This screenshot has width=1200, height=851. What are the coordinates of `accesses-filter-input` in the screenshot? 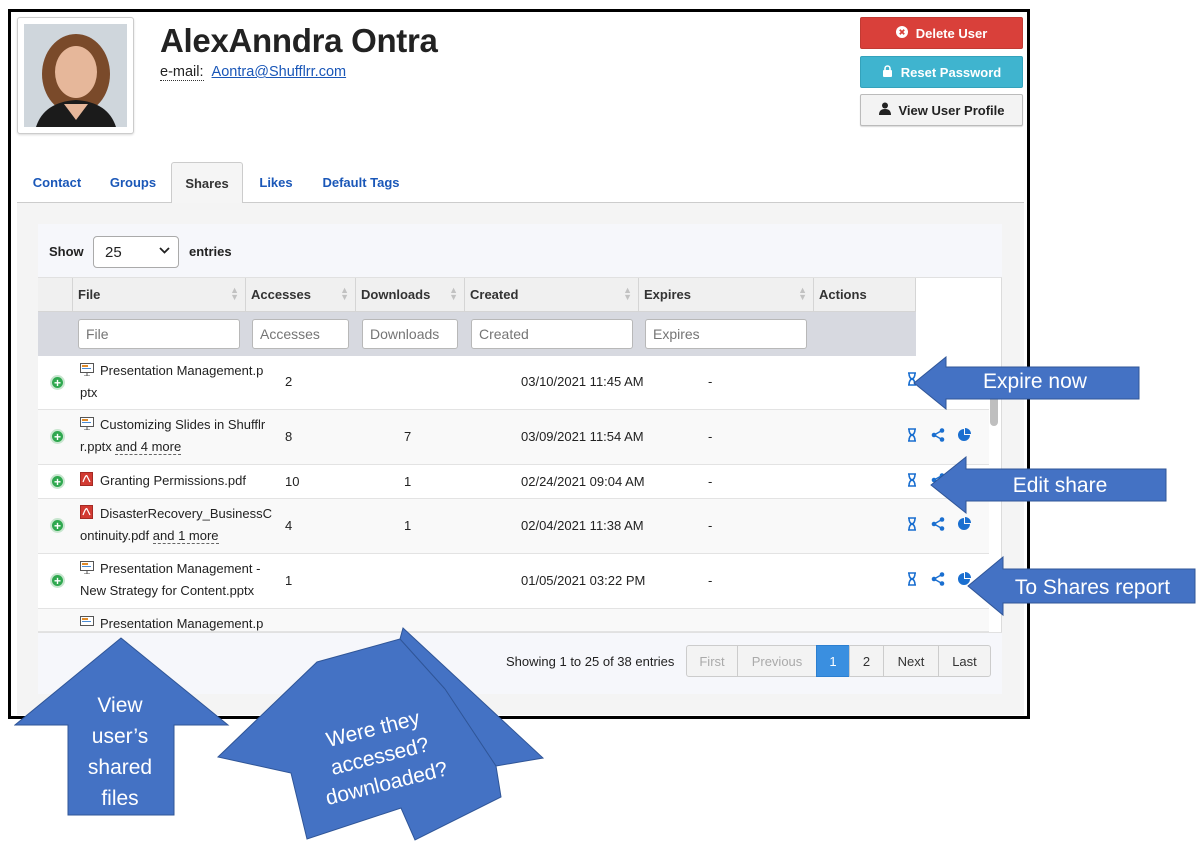 It's located at (300, 334).